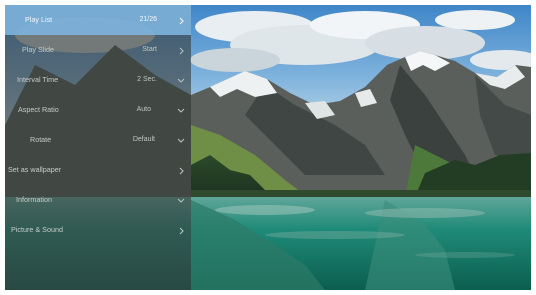  Describe the element at coordinates (143, 109) in the screenshot. I see `menu-item-value: Auto` at that location.